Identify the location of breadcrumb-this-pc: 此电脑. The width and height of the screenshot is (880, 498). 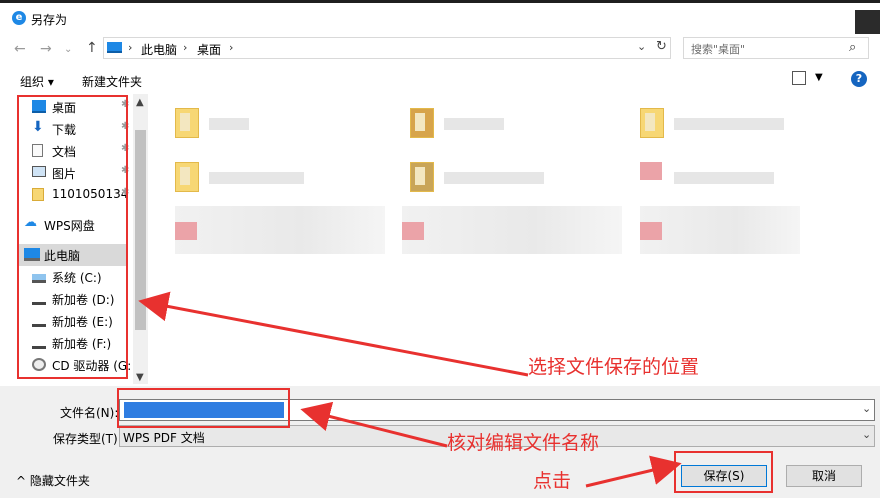
(159, 49).